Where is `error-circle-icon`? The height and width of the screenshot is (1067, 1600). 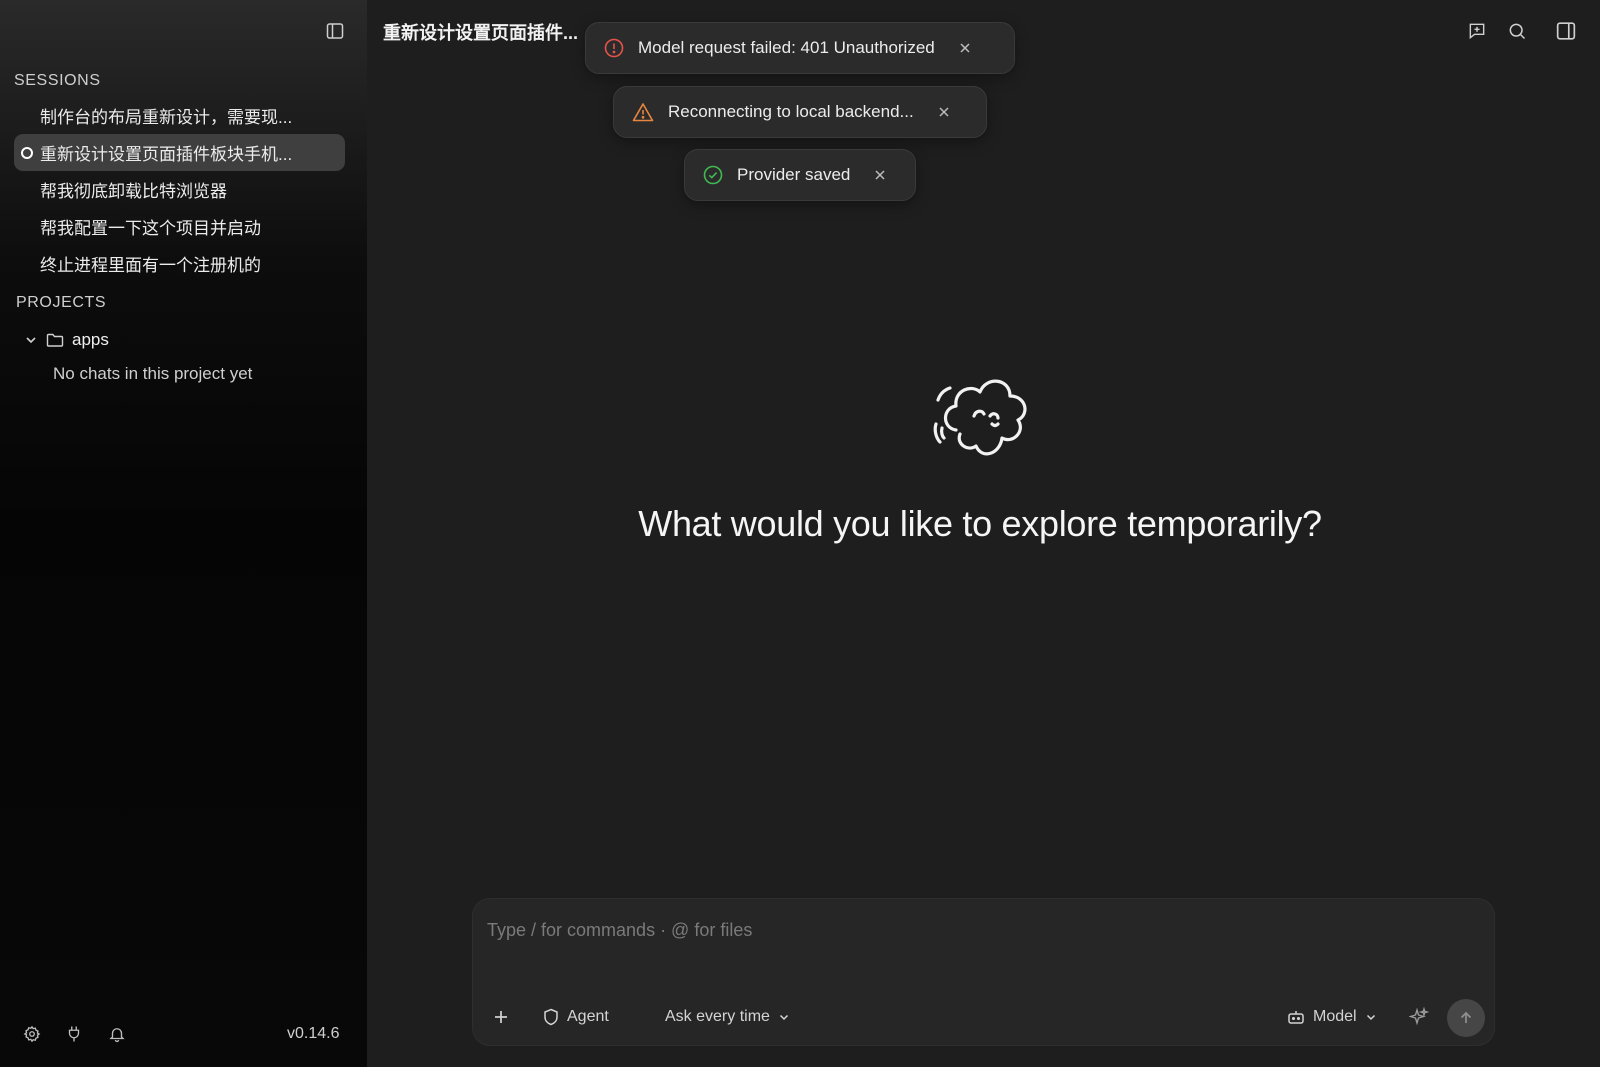 error-circle-icon is located at coordinates (614, 48).